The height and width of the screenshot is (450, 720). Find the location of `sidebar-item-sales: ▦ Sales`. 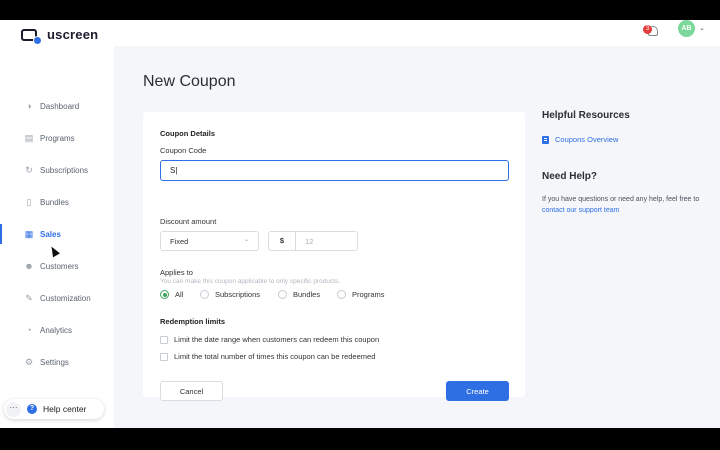

sidebar-item-sales: ▦ Sales is located at coordinates (57, 234).